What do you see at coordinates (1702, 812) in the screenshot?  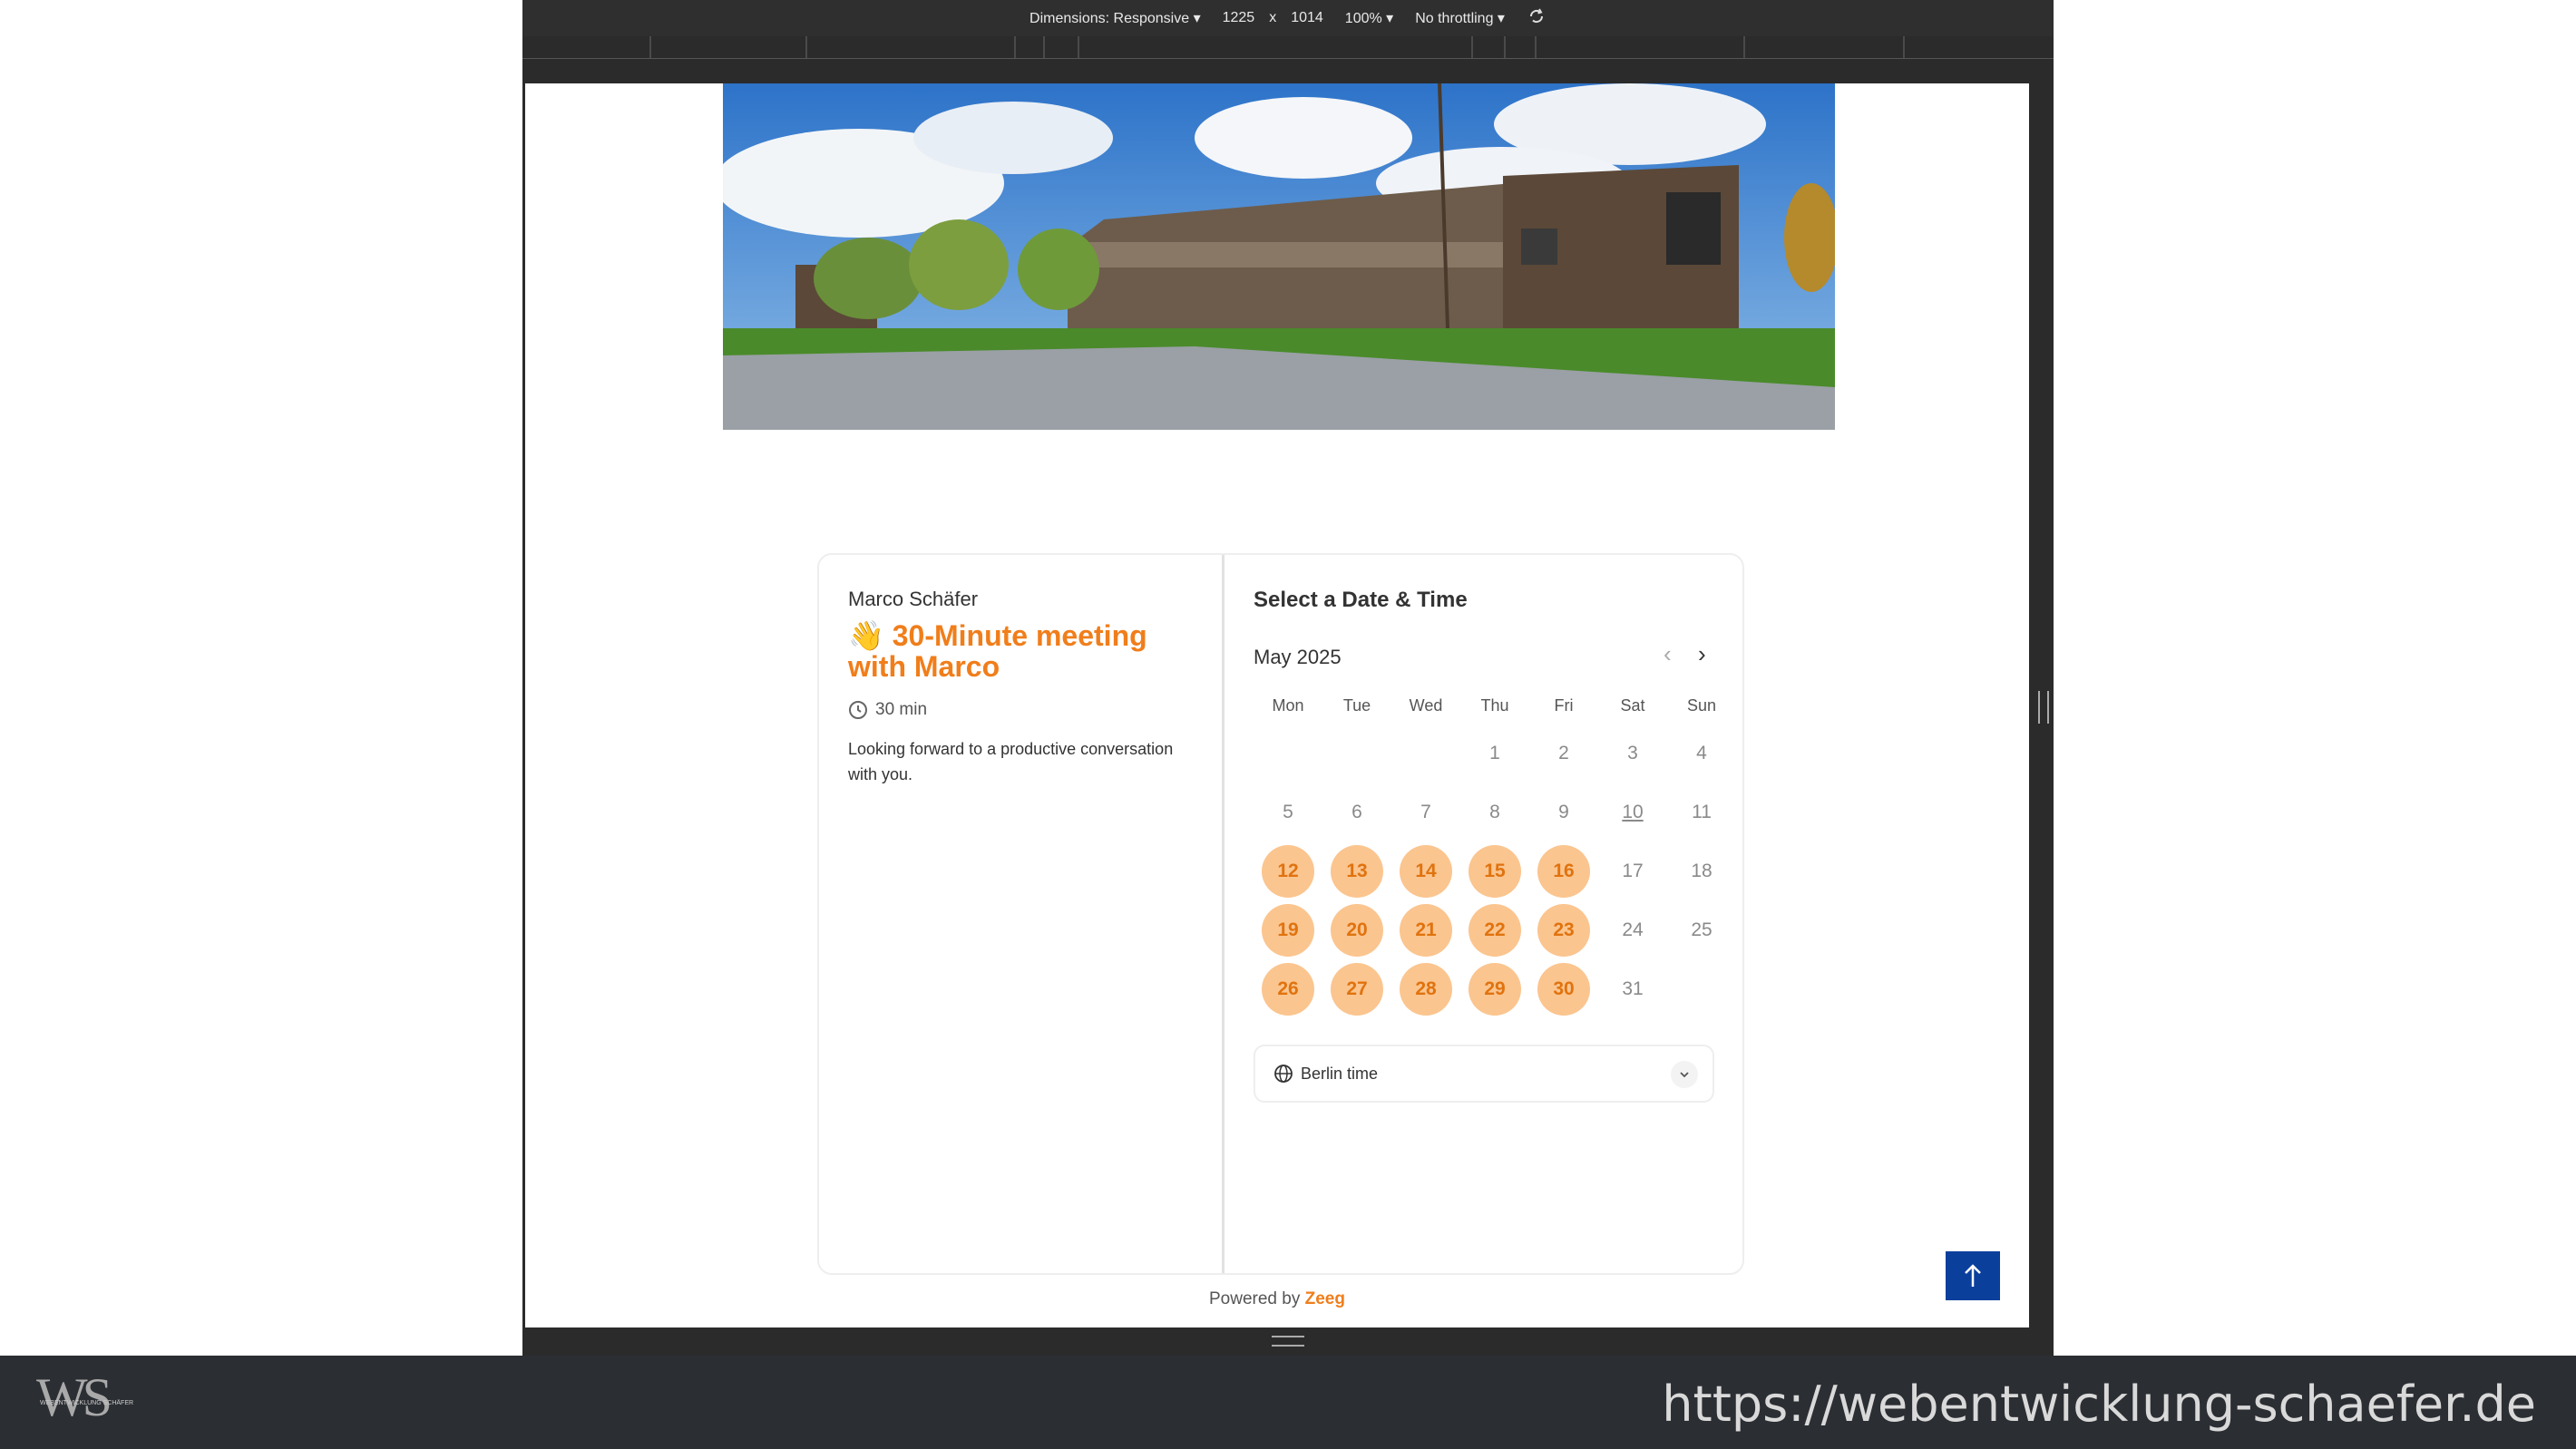 I see `calendar-day: 11` at bounding box center [1702, 812].